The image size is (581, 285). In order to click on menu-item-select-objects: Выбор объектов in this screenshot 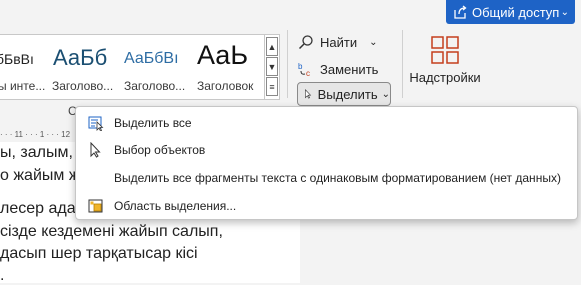, I will do `click(326, 150)`.